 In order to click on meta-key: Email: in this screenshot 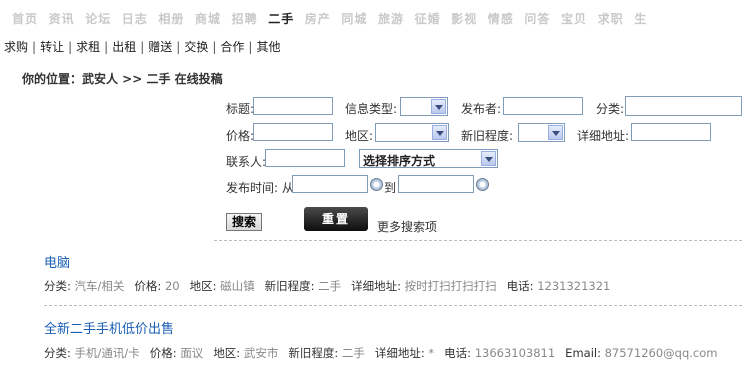, I will do `click(583, 353)`.